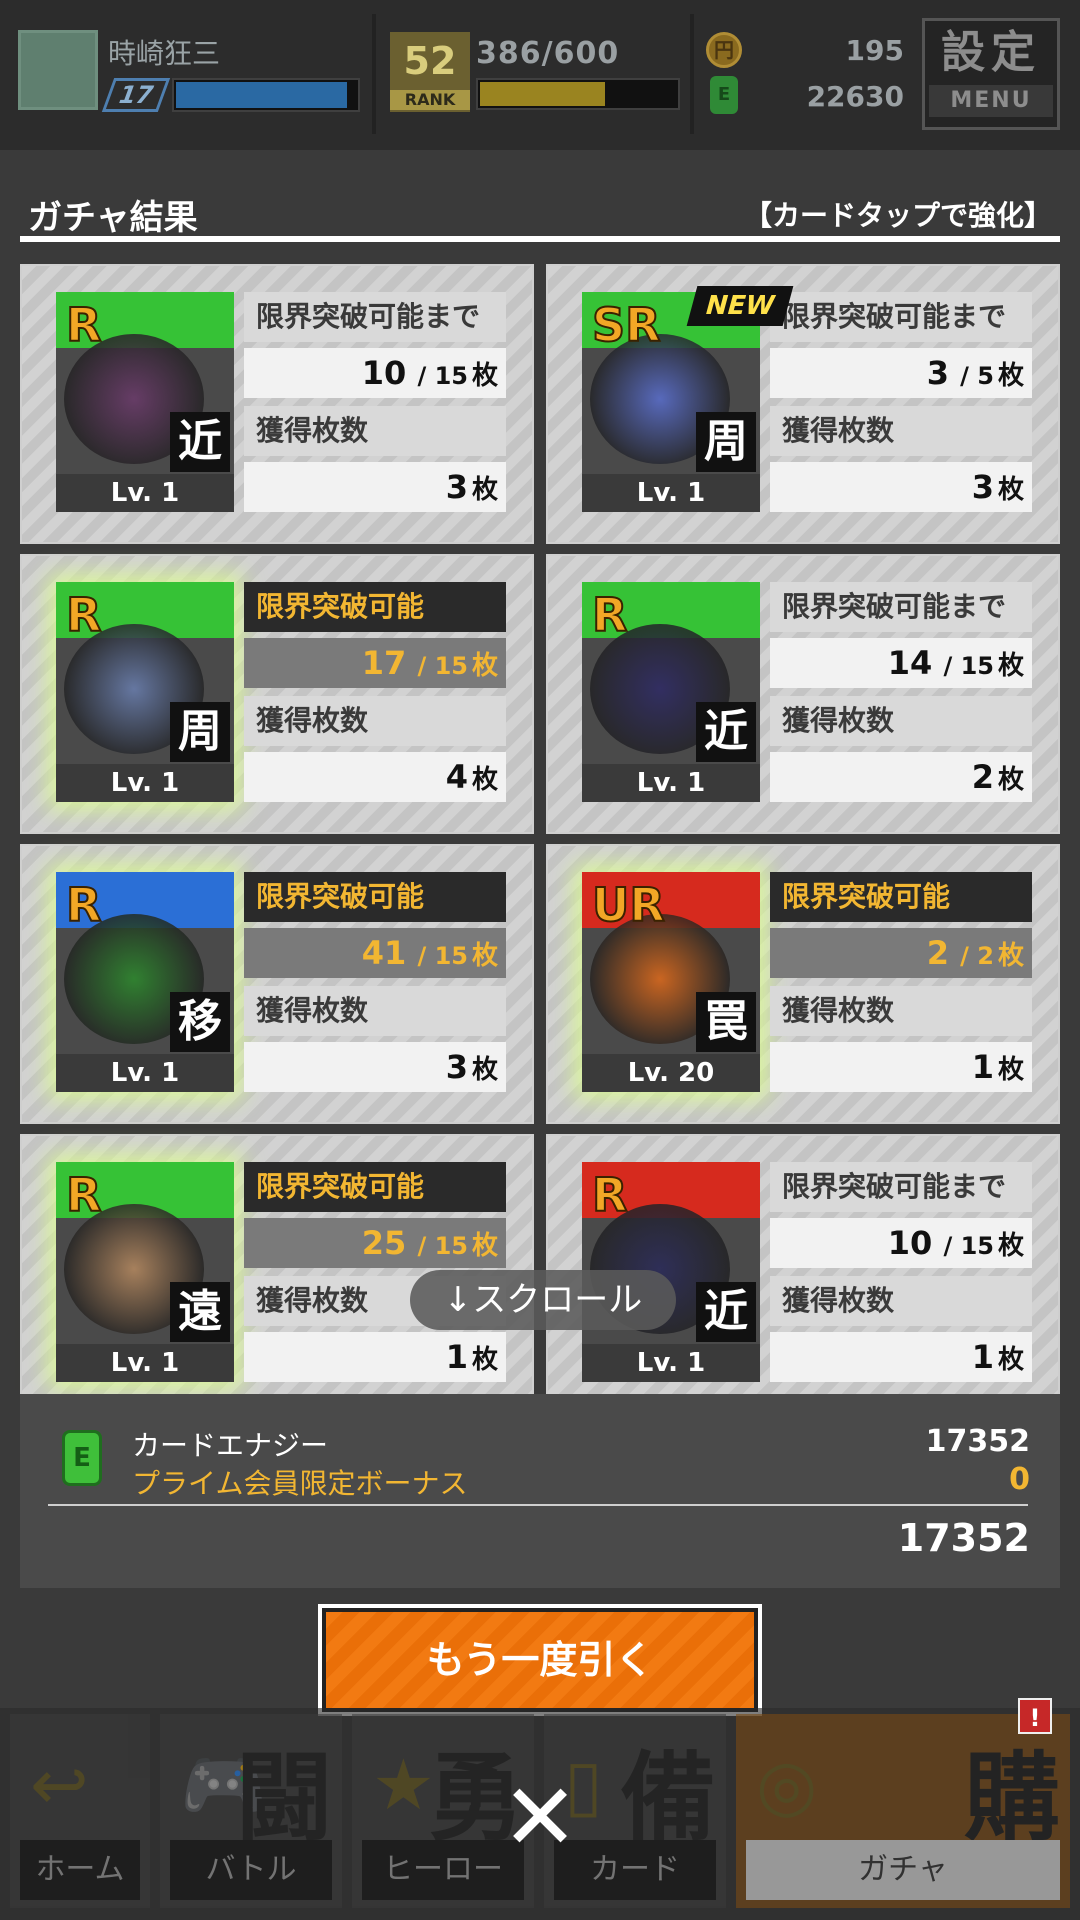  Describe the element at coordinates (113, 218) in the screenshot. I see `gacha-result-title: ガチャ結果` at that location.